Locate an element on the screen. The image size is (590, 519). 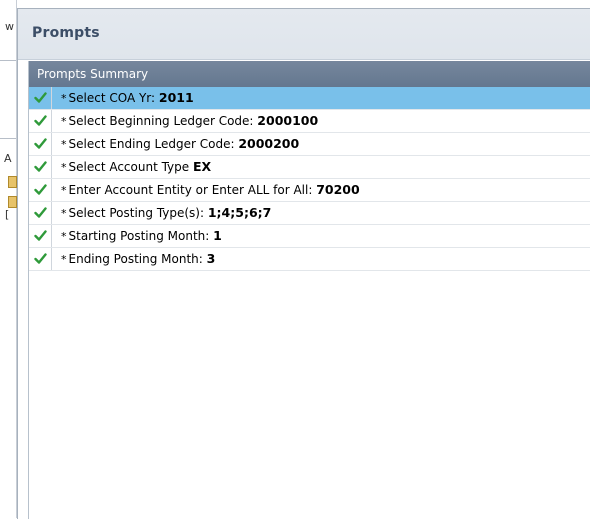
prompts-summary-header: Prompts Summary is located at coordinates (309, 74).